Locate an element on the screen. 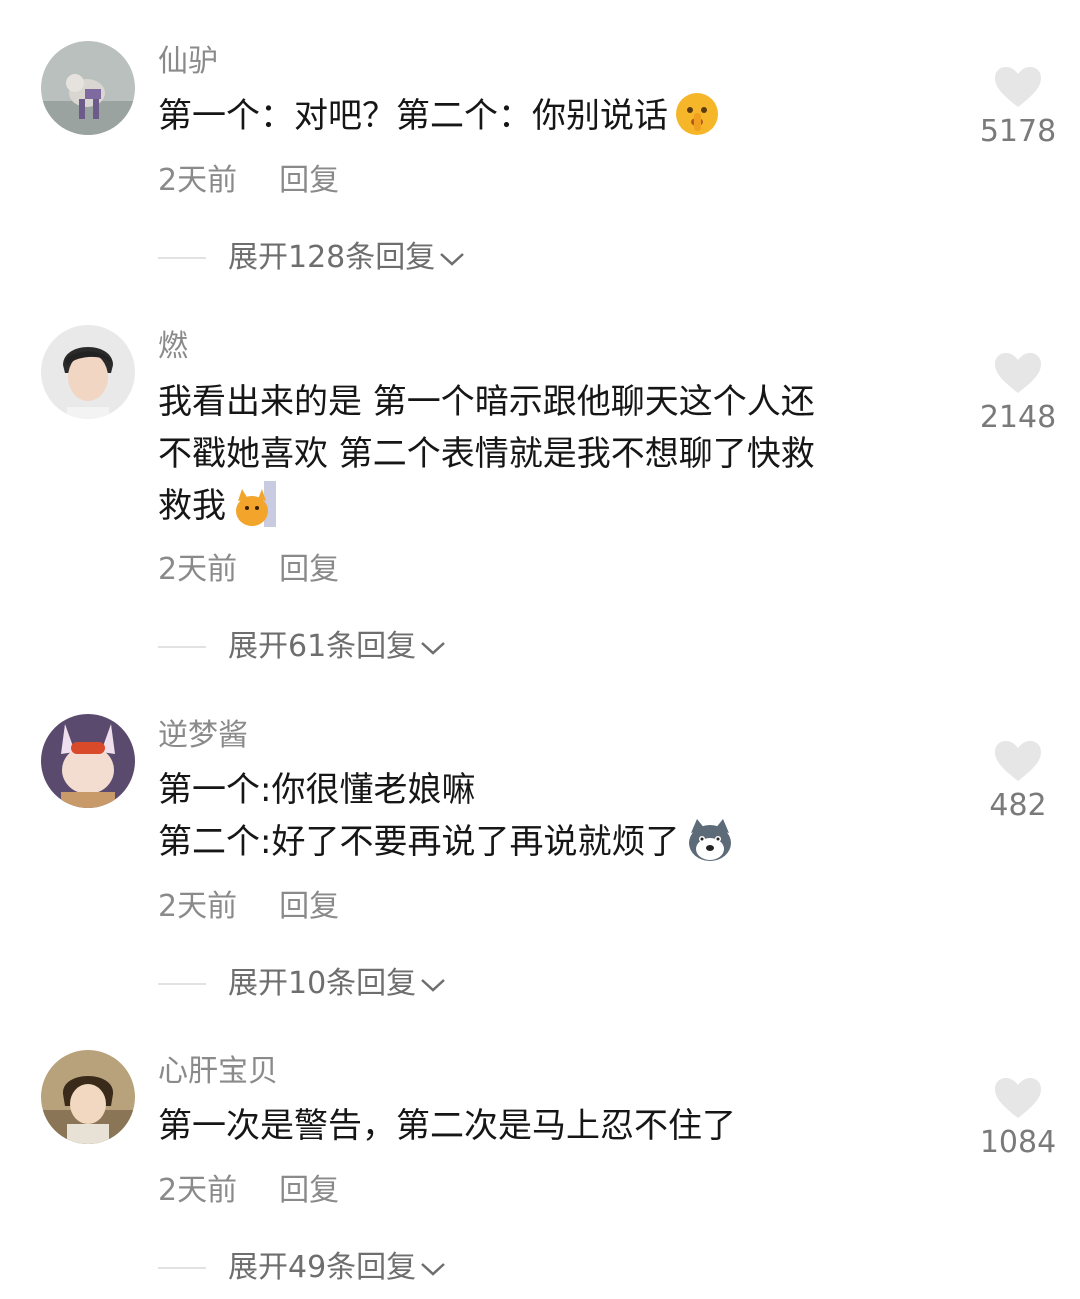 The image size is (1080, 1299). expand-replies-label: 展开49条回复 is located at coordinates (322, 1267).